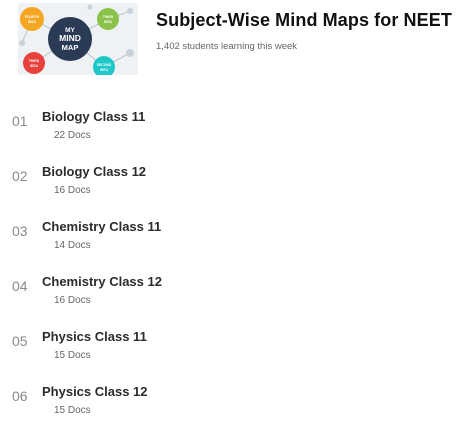 Image resolution: width=476 pixels, height=428 pixels. Describe the element at coordinates (238, 294) in the screenshot. I see `module-item: 04 Chemistry Class 12 16 Docs` at that location.